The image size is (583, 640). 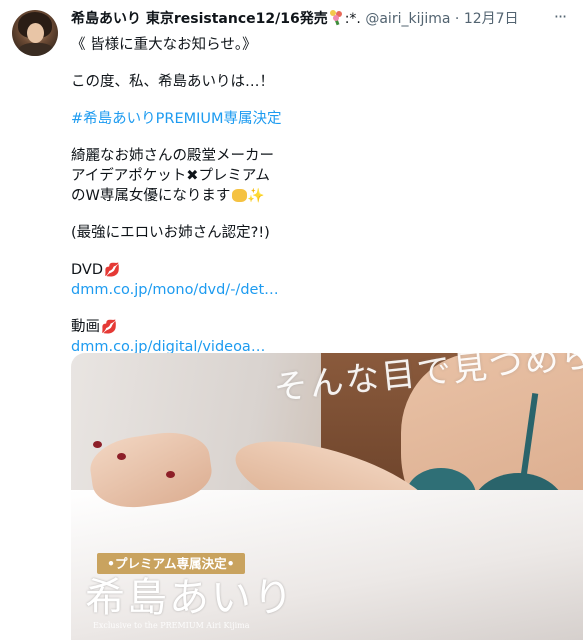 I want to click on text-line: 動画💋, so click(x=318, y=327).